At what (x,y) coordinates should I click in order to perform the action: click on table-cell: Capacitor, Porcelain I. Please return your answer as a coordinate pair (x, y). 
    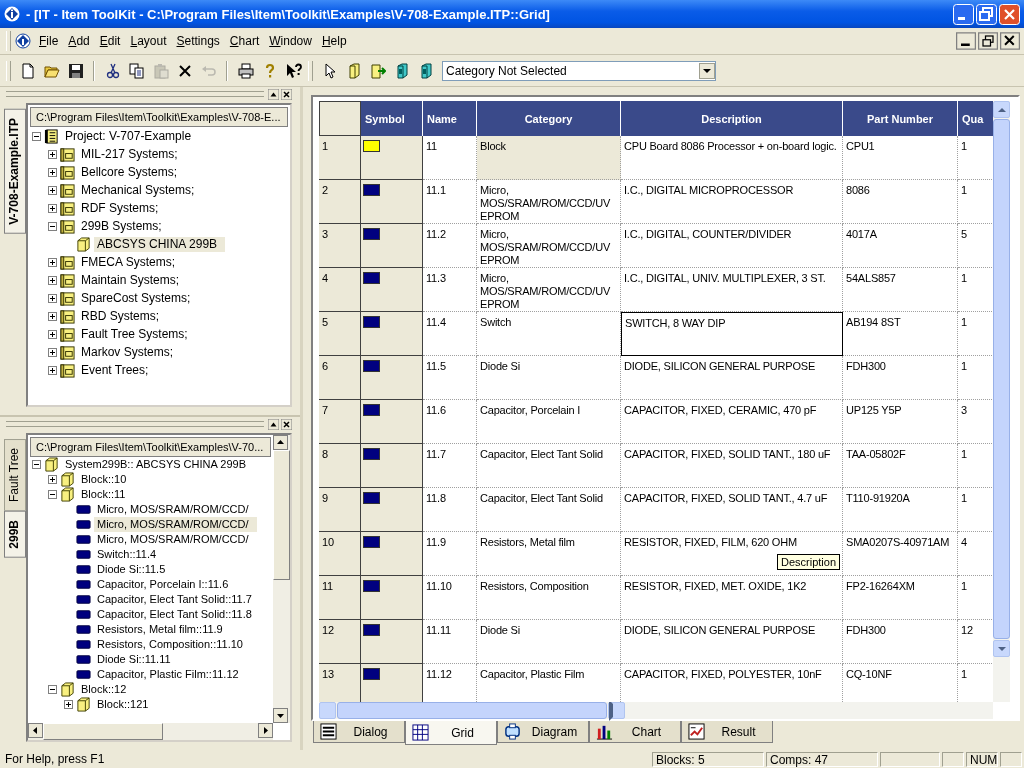
    Looking at the image, I should click on (549, 422).